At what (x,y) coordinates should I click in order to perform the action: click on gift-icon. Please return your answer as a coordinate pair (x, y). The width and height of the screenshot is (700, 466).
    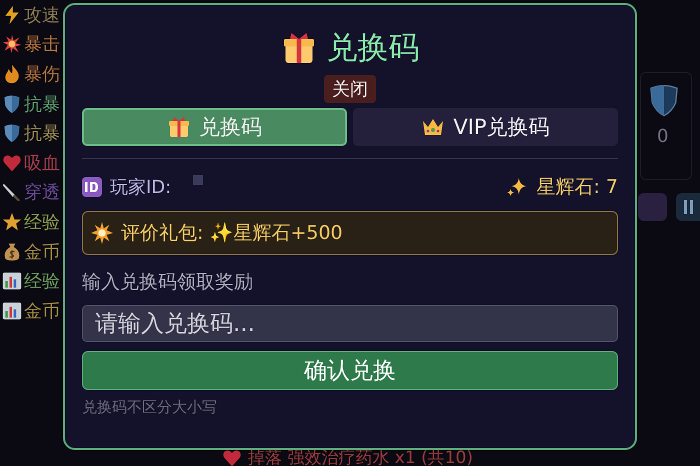
    Looking at the image, I should click on (179, 127).